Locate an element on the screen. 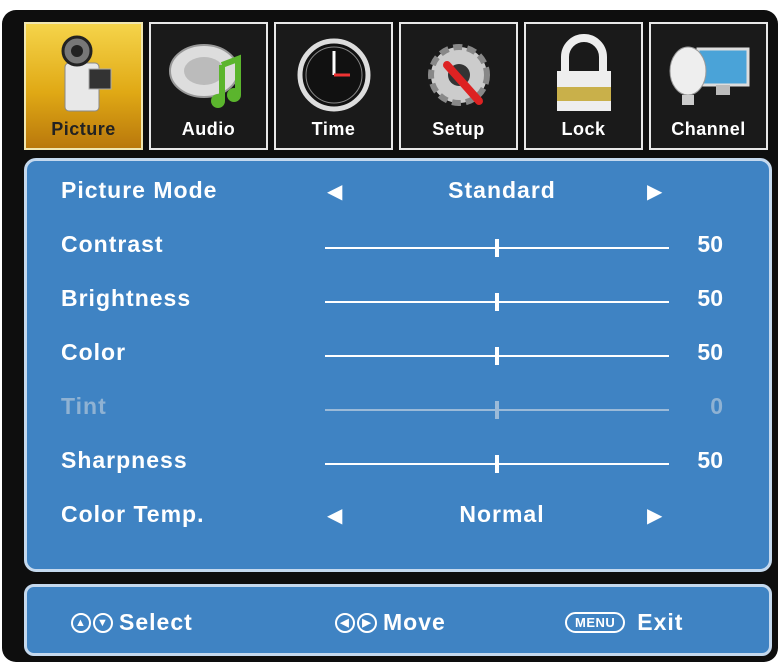  color-slider is located at coordinates (497, 356).